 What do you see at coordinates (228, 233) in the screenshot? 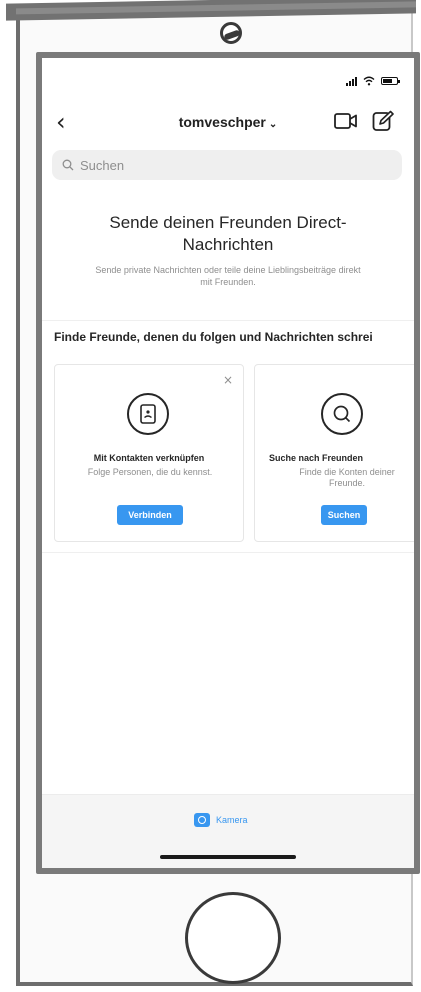
I see `empty-state-title: Sende deinen Freunden Direct-Nachrichten` at bounding box center [228, 233].